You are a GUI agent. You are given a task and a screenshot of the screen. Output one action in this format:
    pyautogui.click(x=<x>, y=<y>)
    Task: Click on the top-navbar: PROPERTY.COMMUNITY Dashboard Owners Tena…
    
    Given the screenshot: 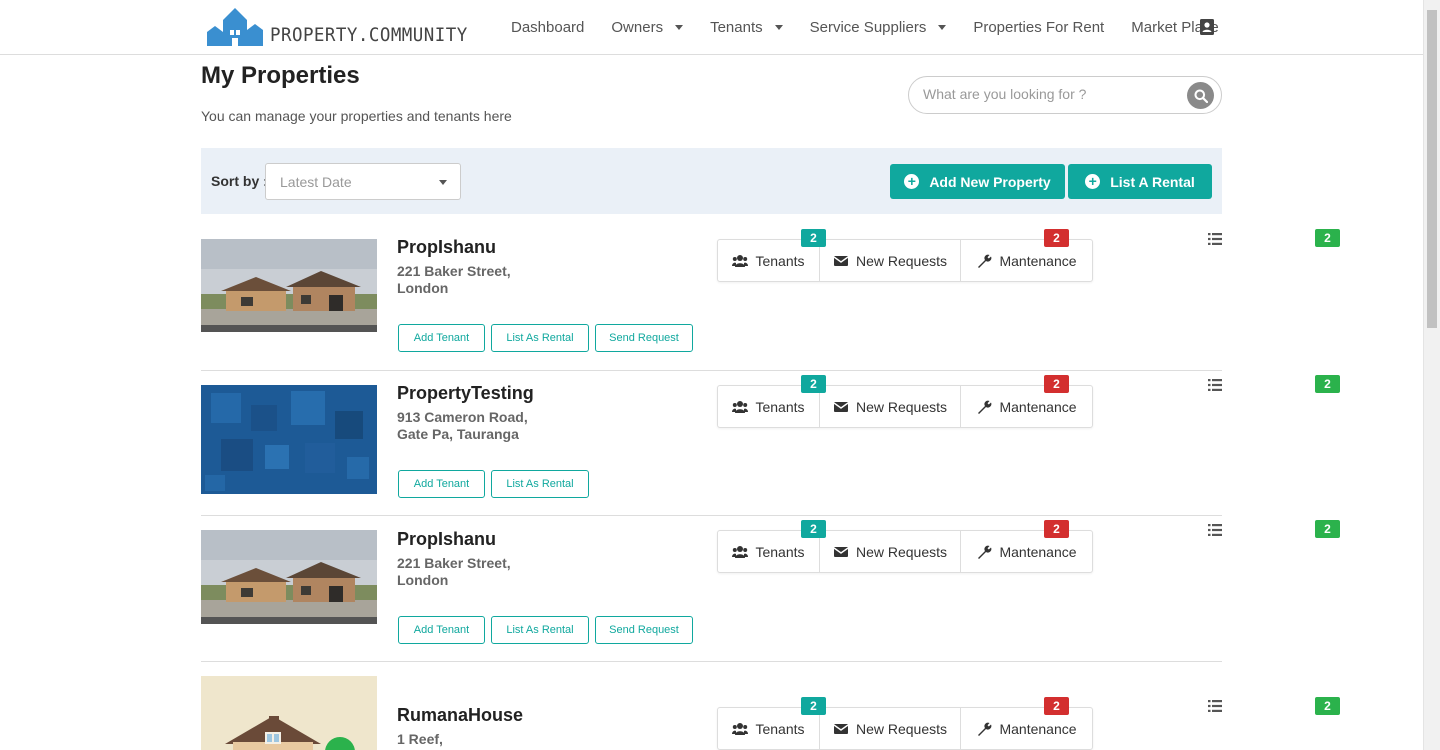 What is the action you would take?
    pyautogui.click(x=711, y=27)
    